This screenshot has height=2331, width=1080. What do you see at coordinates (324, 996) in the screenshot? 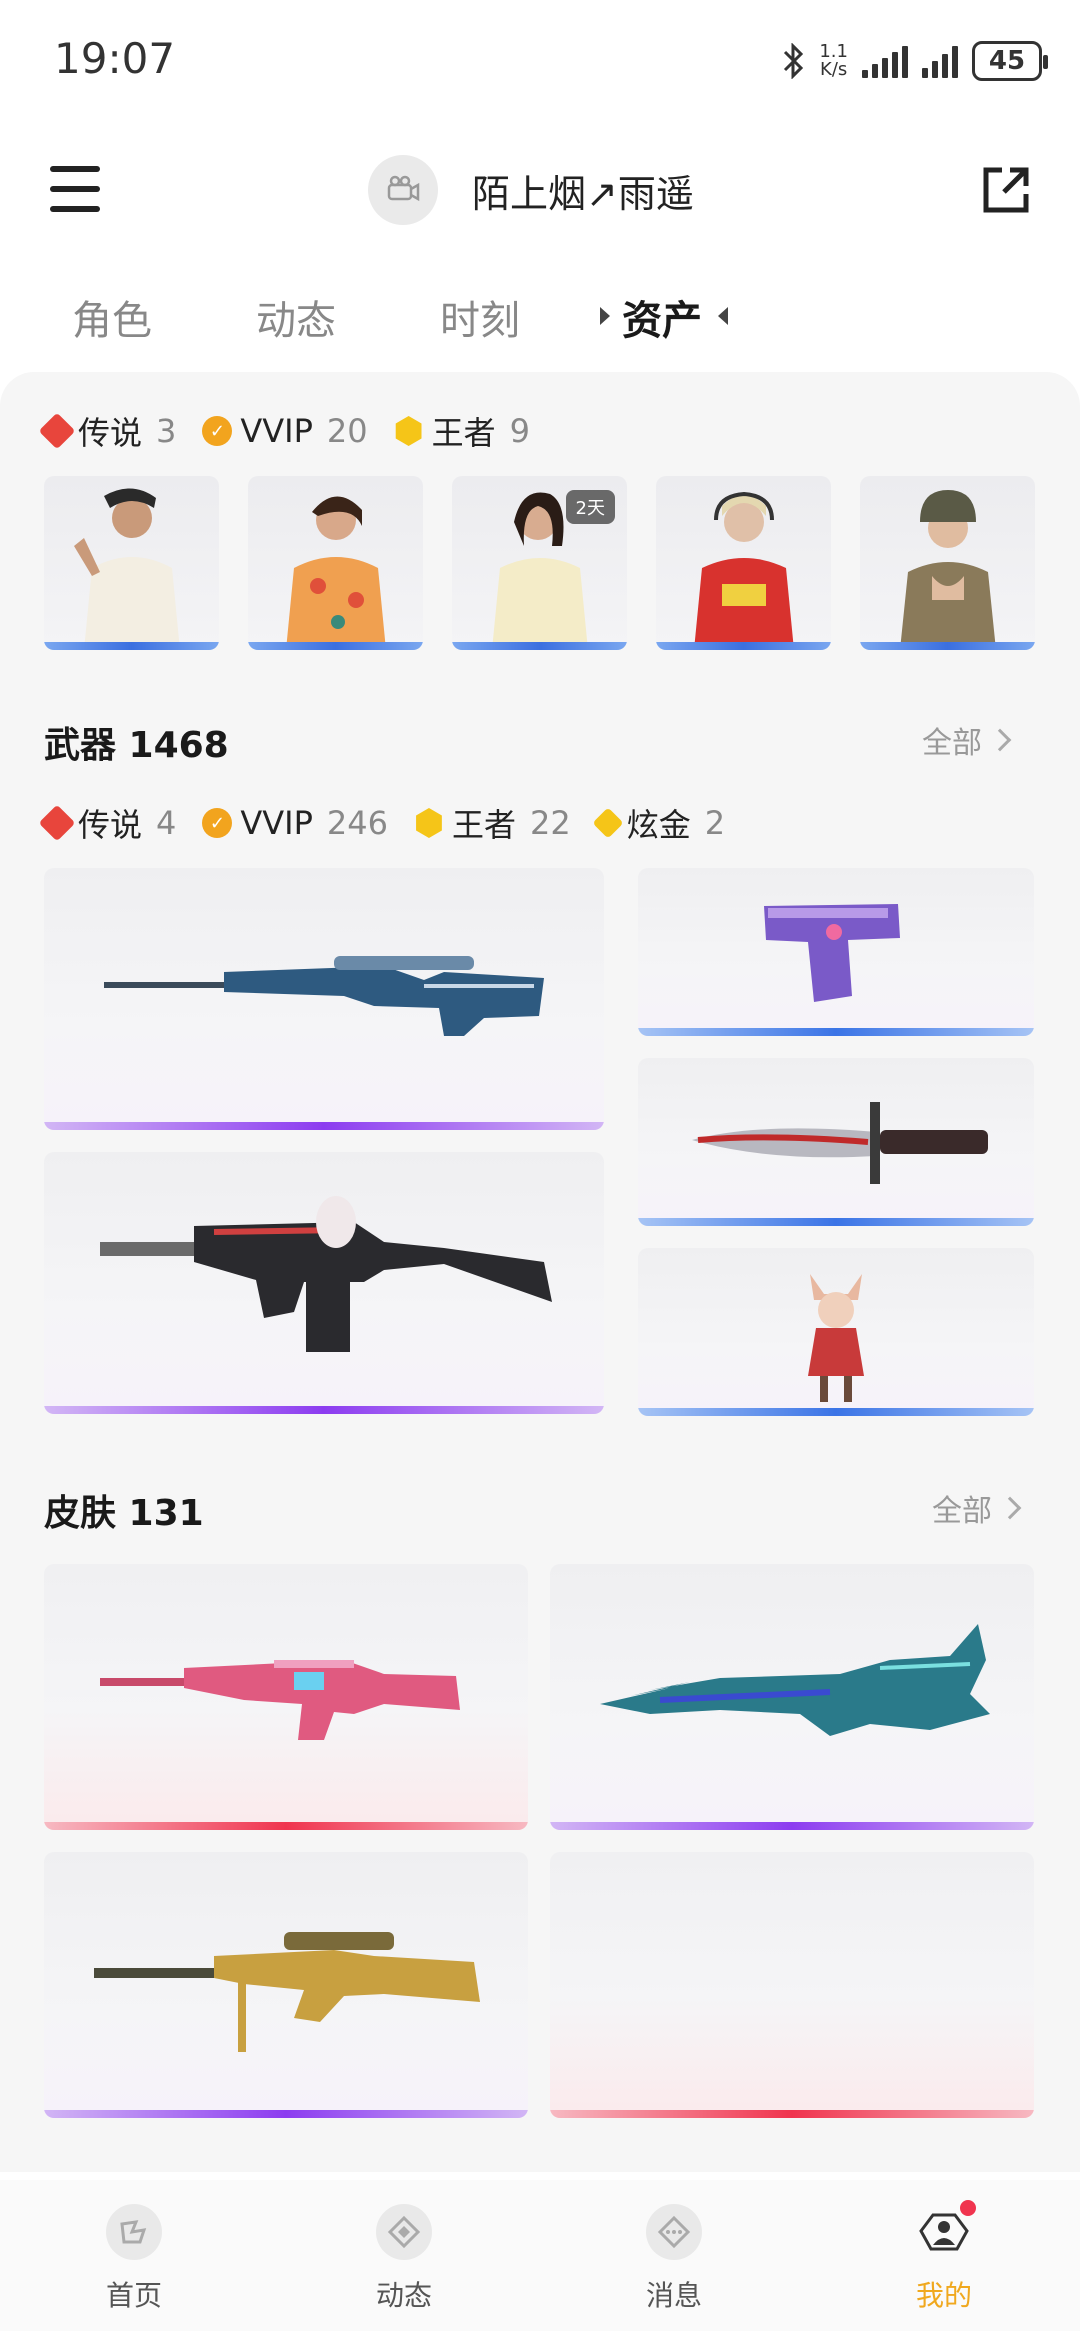
I see `sniper-rifle-icon` at bounding box center [324, 996].